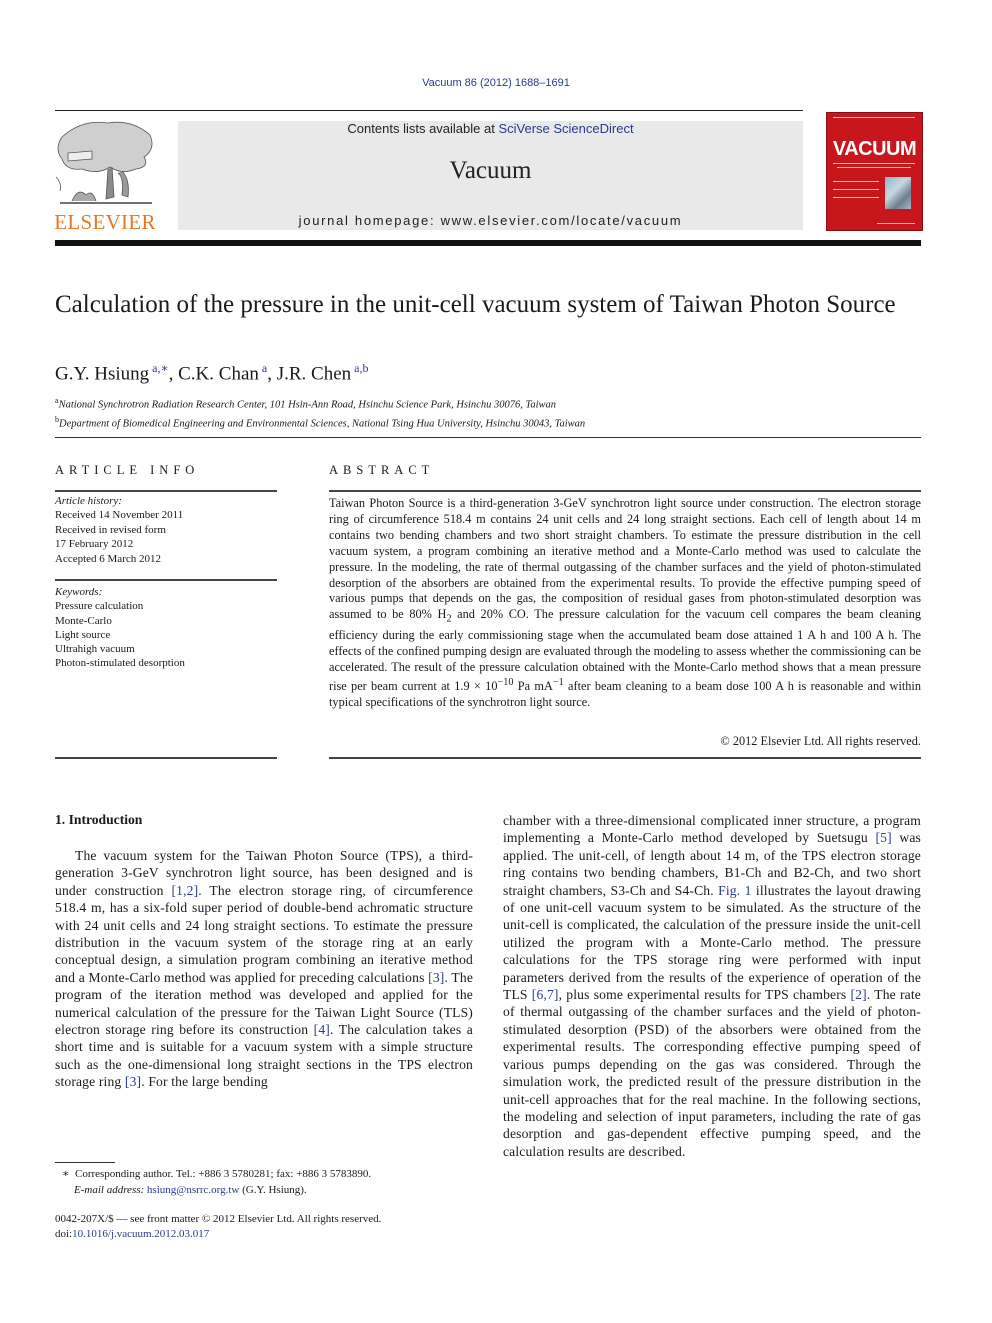  What do you see at coordinates (110, 529) in the screenshot?
I see `history-item: Received in revised form` at bounding box center [110, 529].